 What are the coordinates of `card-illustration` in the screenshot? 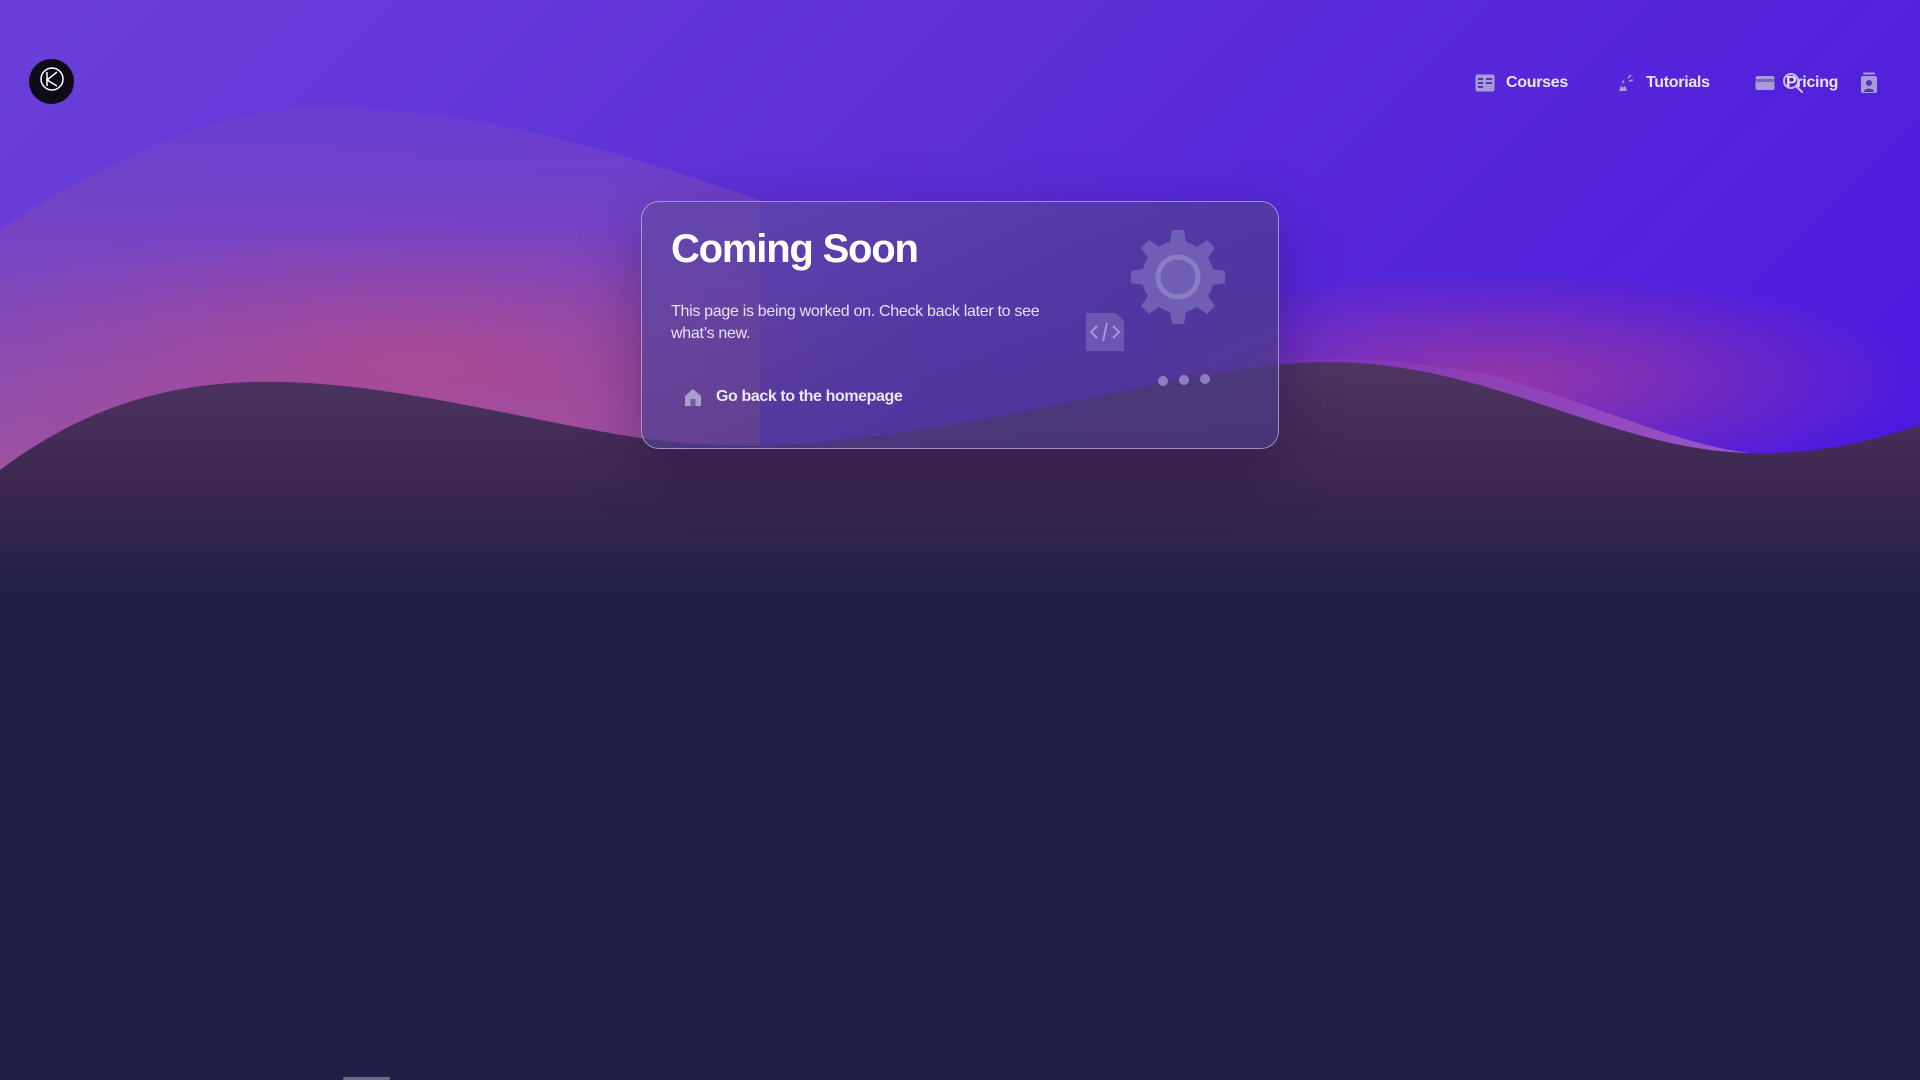 It's located at (1157, 312).